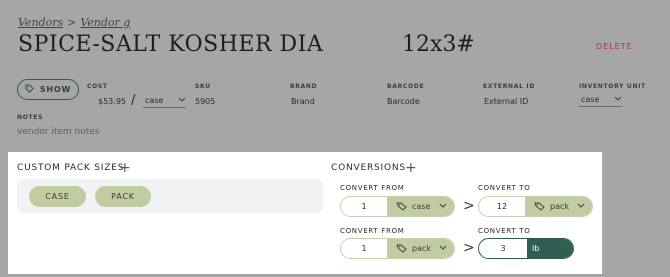  I want to click on pack-pill-case: CASE, so click(57, 196).